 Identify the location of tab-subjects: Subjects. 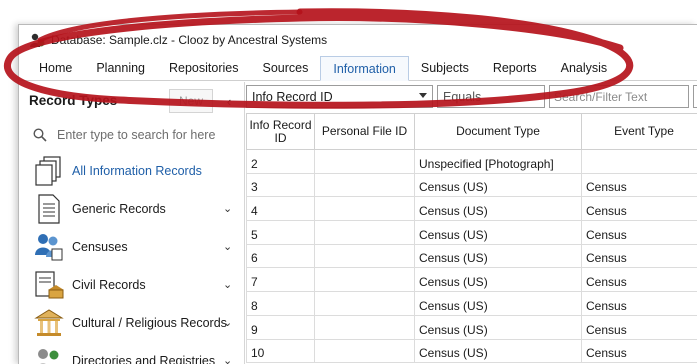
(445, 68).